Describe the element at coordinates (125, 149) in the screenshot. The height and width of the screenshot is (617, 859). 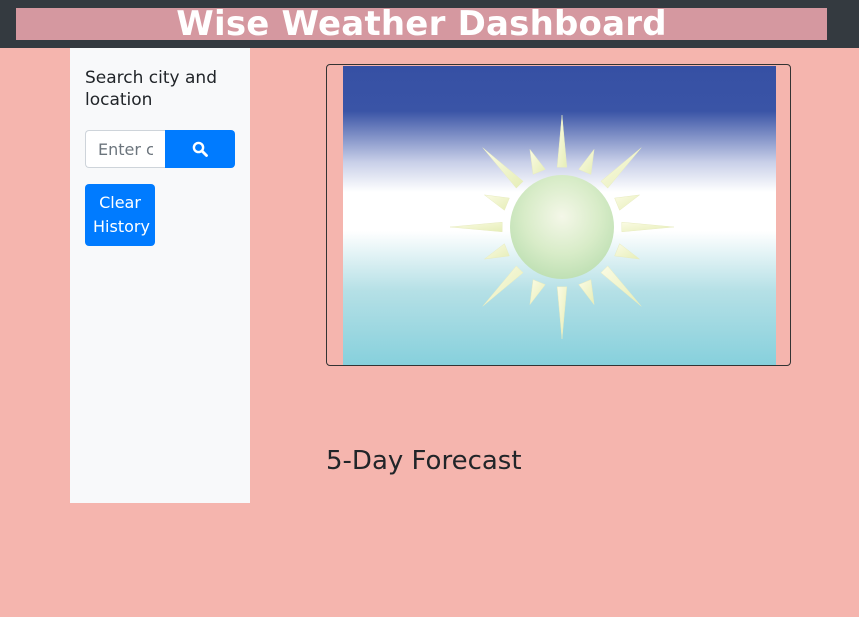
I see `city-search-input` at that location.